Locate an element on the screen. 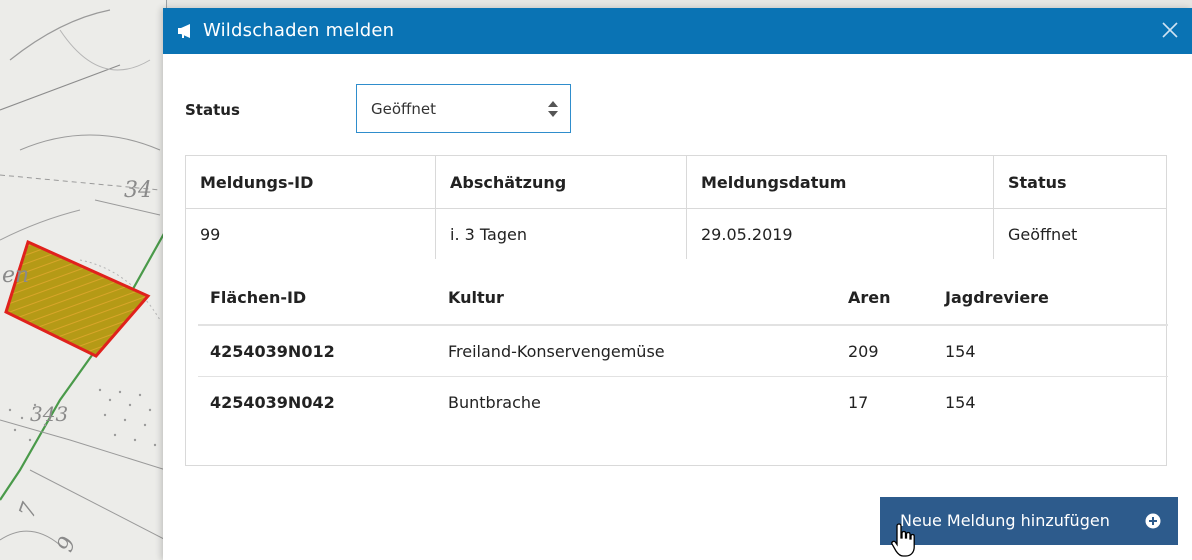 The width and height of the screenshot is (1192, 560). table-row: 99 i. 3 Tagen 29.05.2019 Geöffnet is located at coordinates (676, 234).